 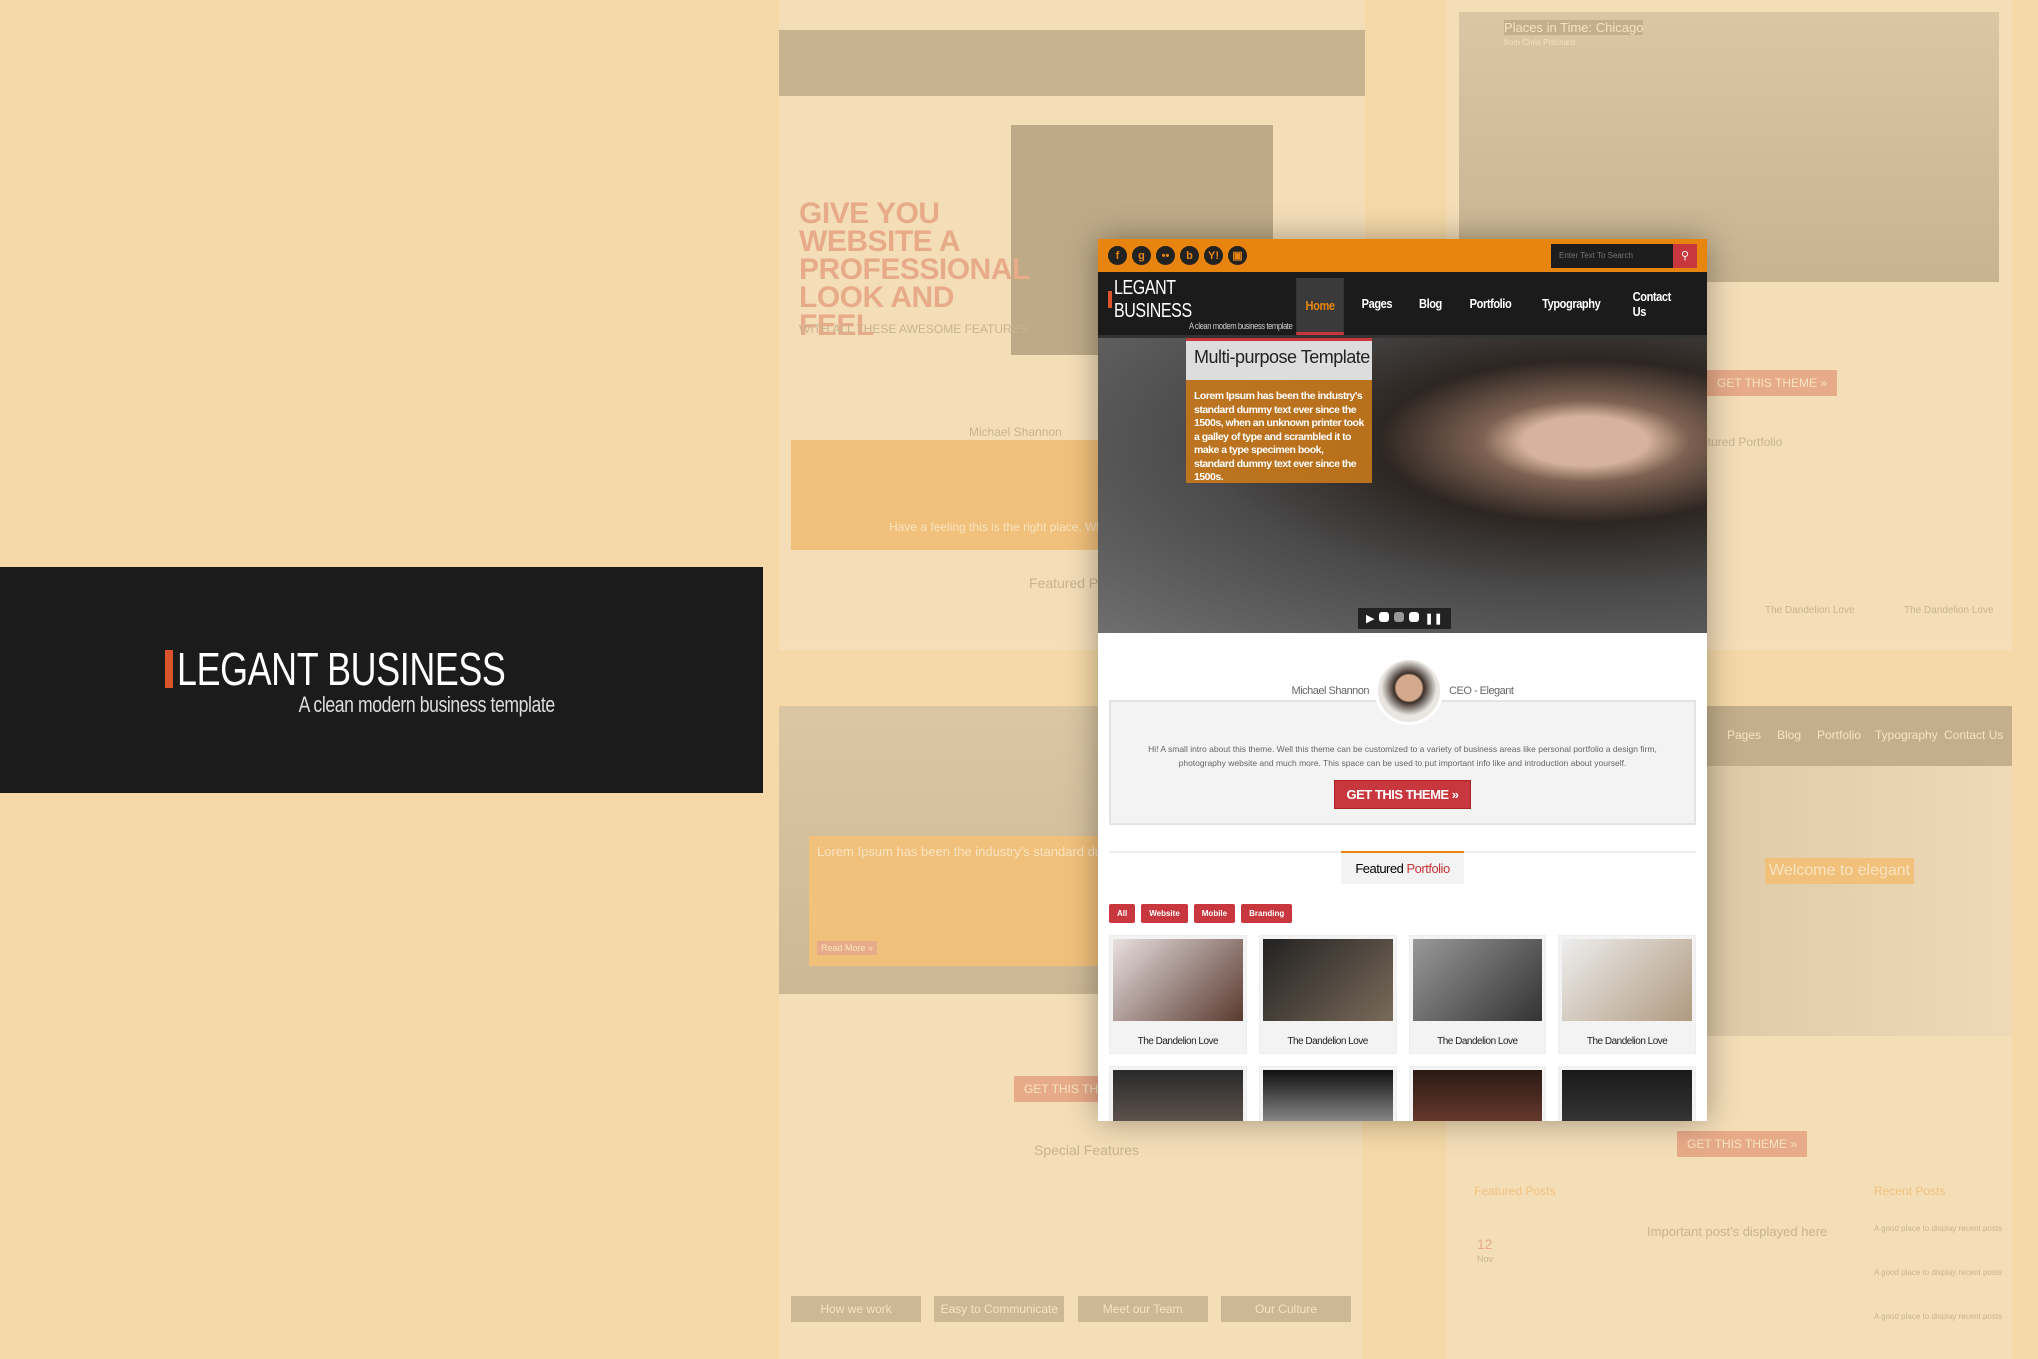 I want to click on blogger-icon: b, so click(x=1189, y=255).